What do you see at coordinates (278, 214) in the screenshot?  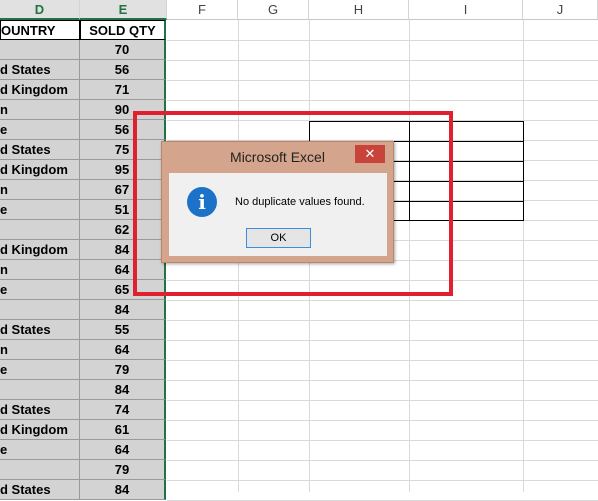 I see `dialog-body: i No duplicate values found. OK` at bounding box center [278, 214].